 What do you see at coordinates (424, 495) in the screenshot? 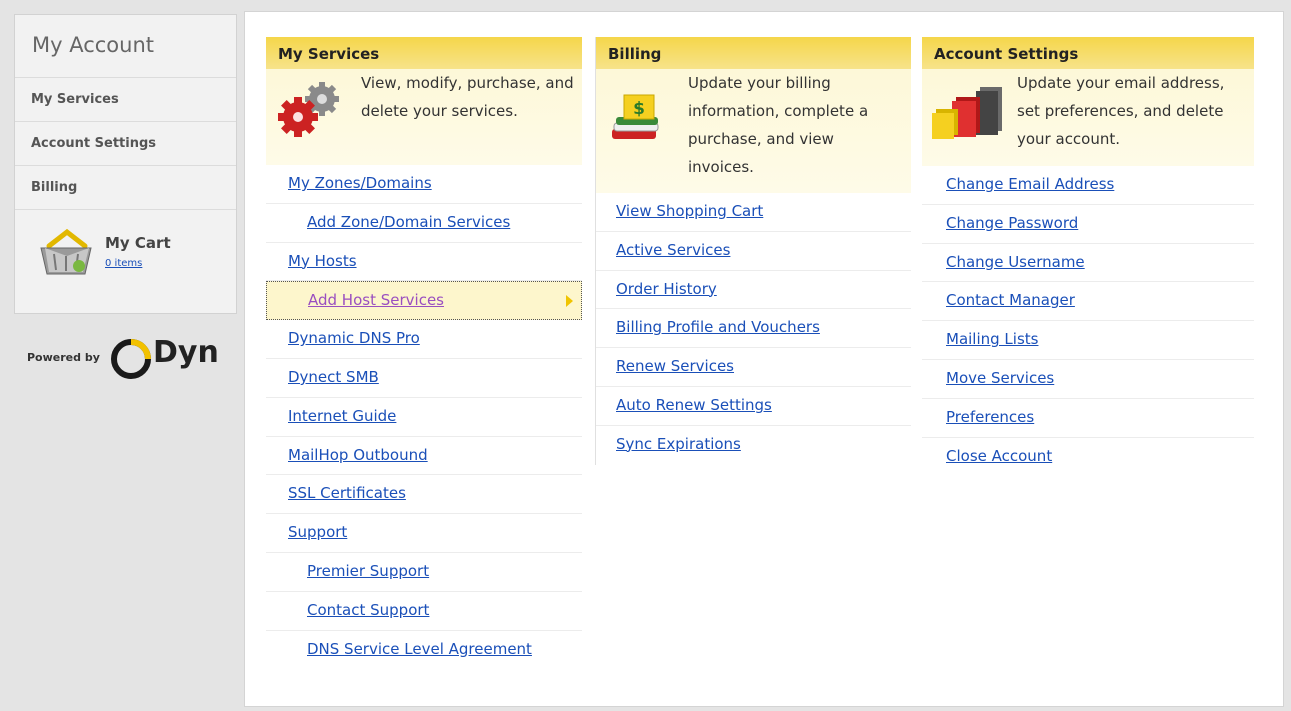
I see `link-ssl-certificates: SSL Certificates` at bounding box center [424, 495].